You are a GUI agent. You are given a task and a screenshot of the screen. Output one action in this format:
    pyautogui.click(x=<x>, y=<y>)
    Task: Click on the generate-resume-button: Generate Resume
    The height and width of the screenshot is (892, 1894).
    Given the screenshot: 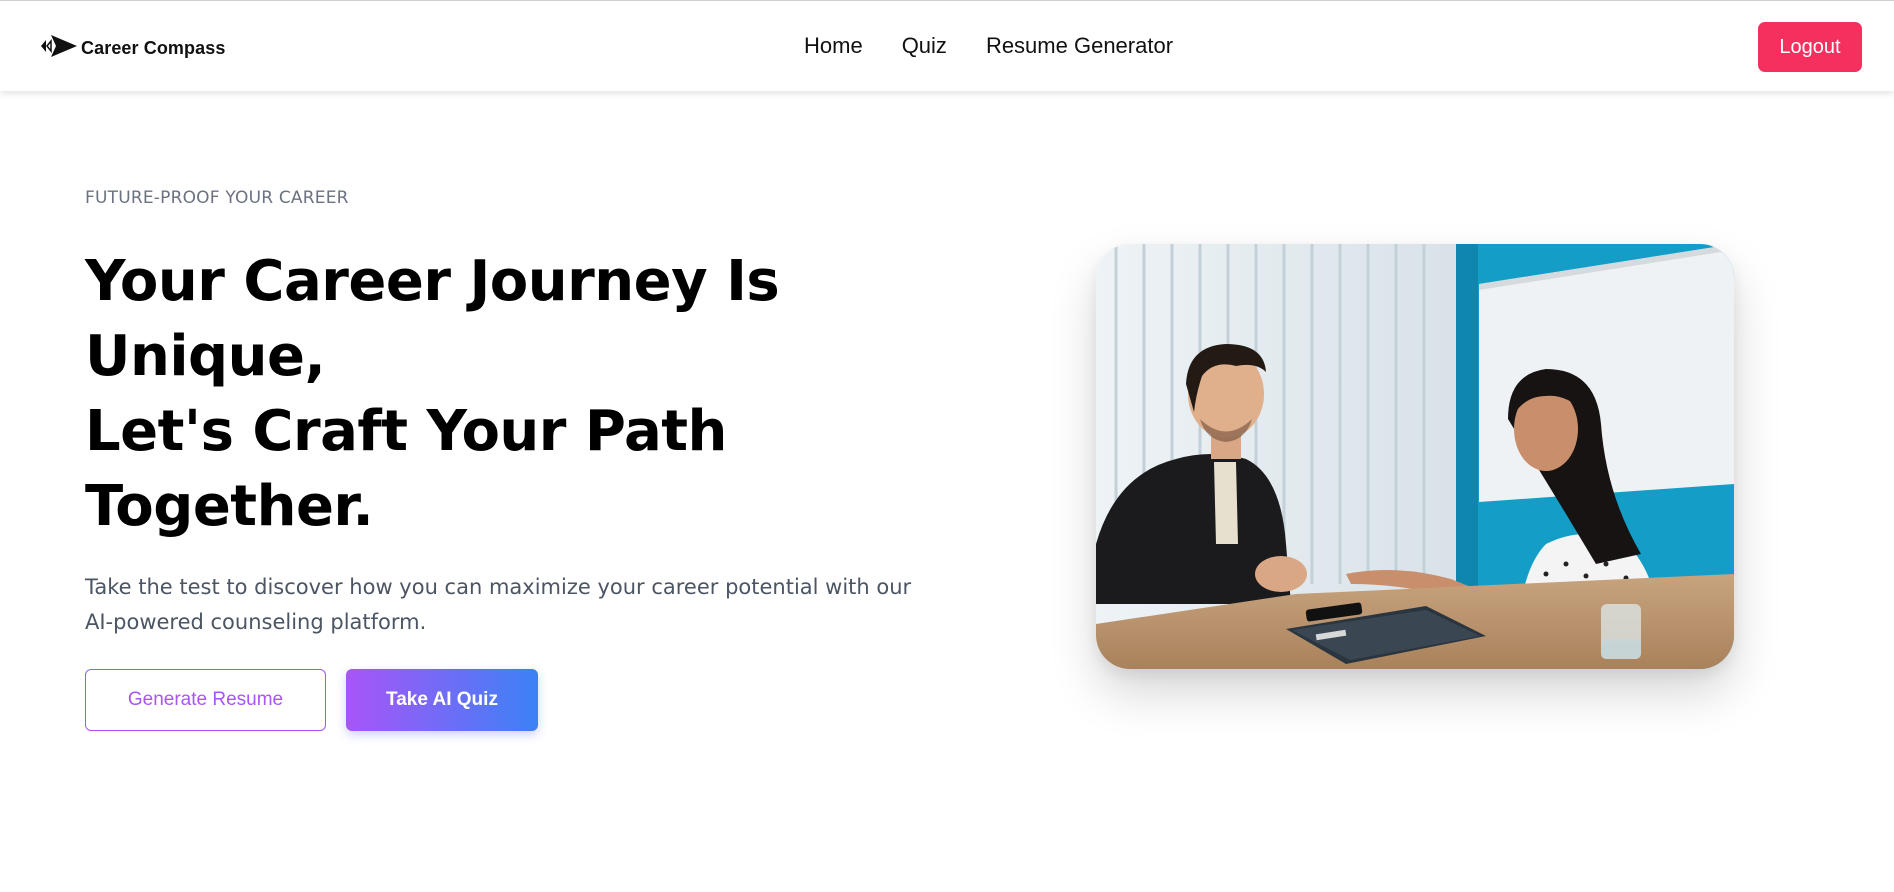 What is the action you would take?
    pyautogui.click(x=205, y=700)
    